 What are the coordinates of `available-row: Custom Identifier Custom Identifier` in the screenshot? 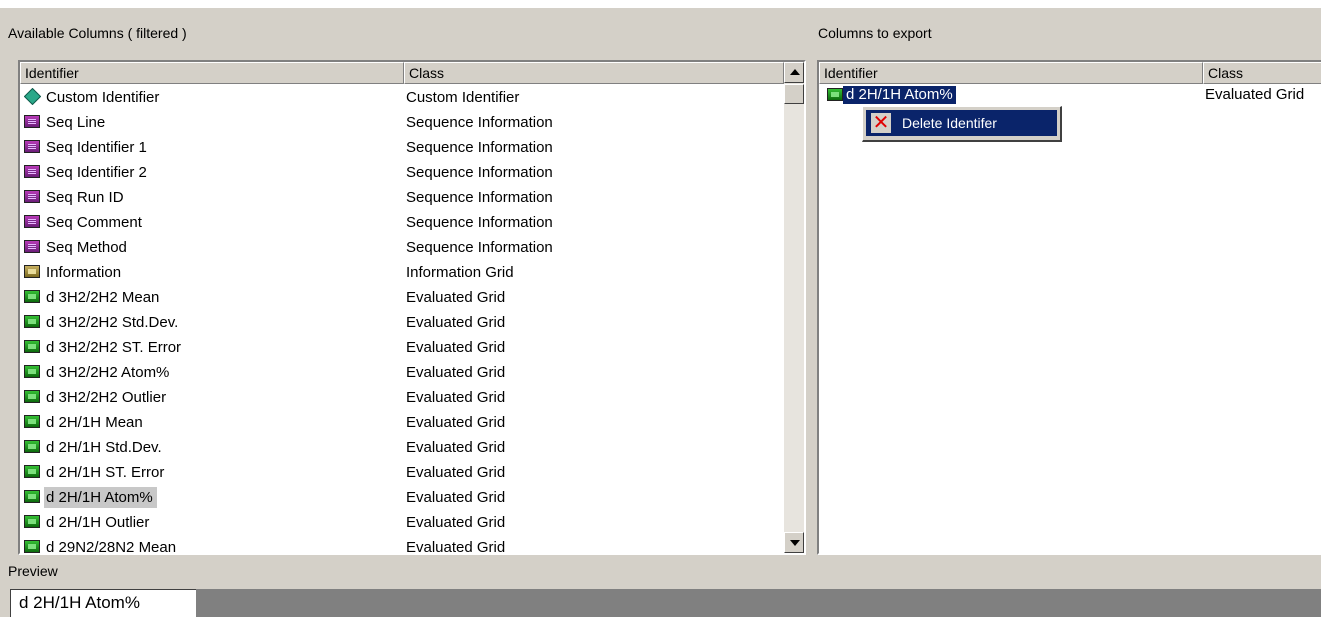 It's located at (400, 97).